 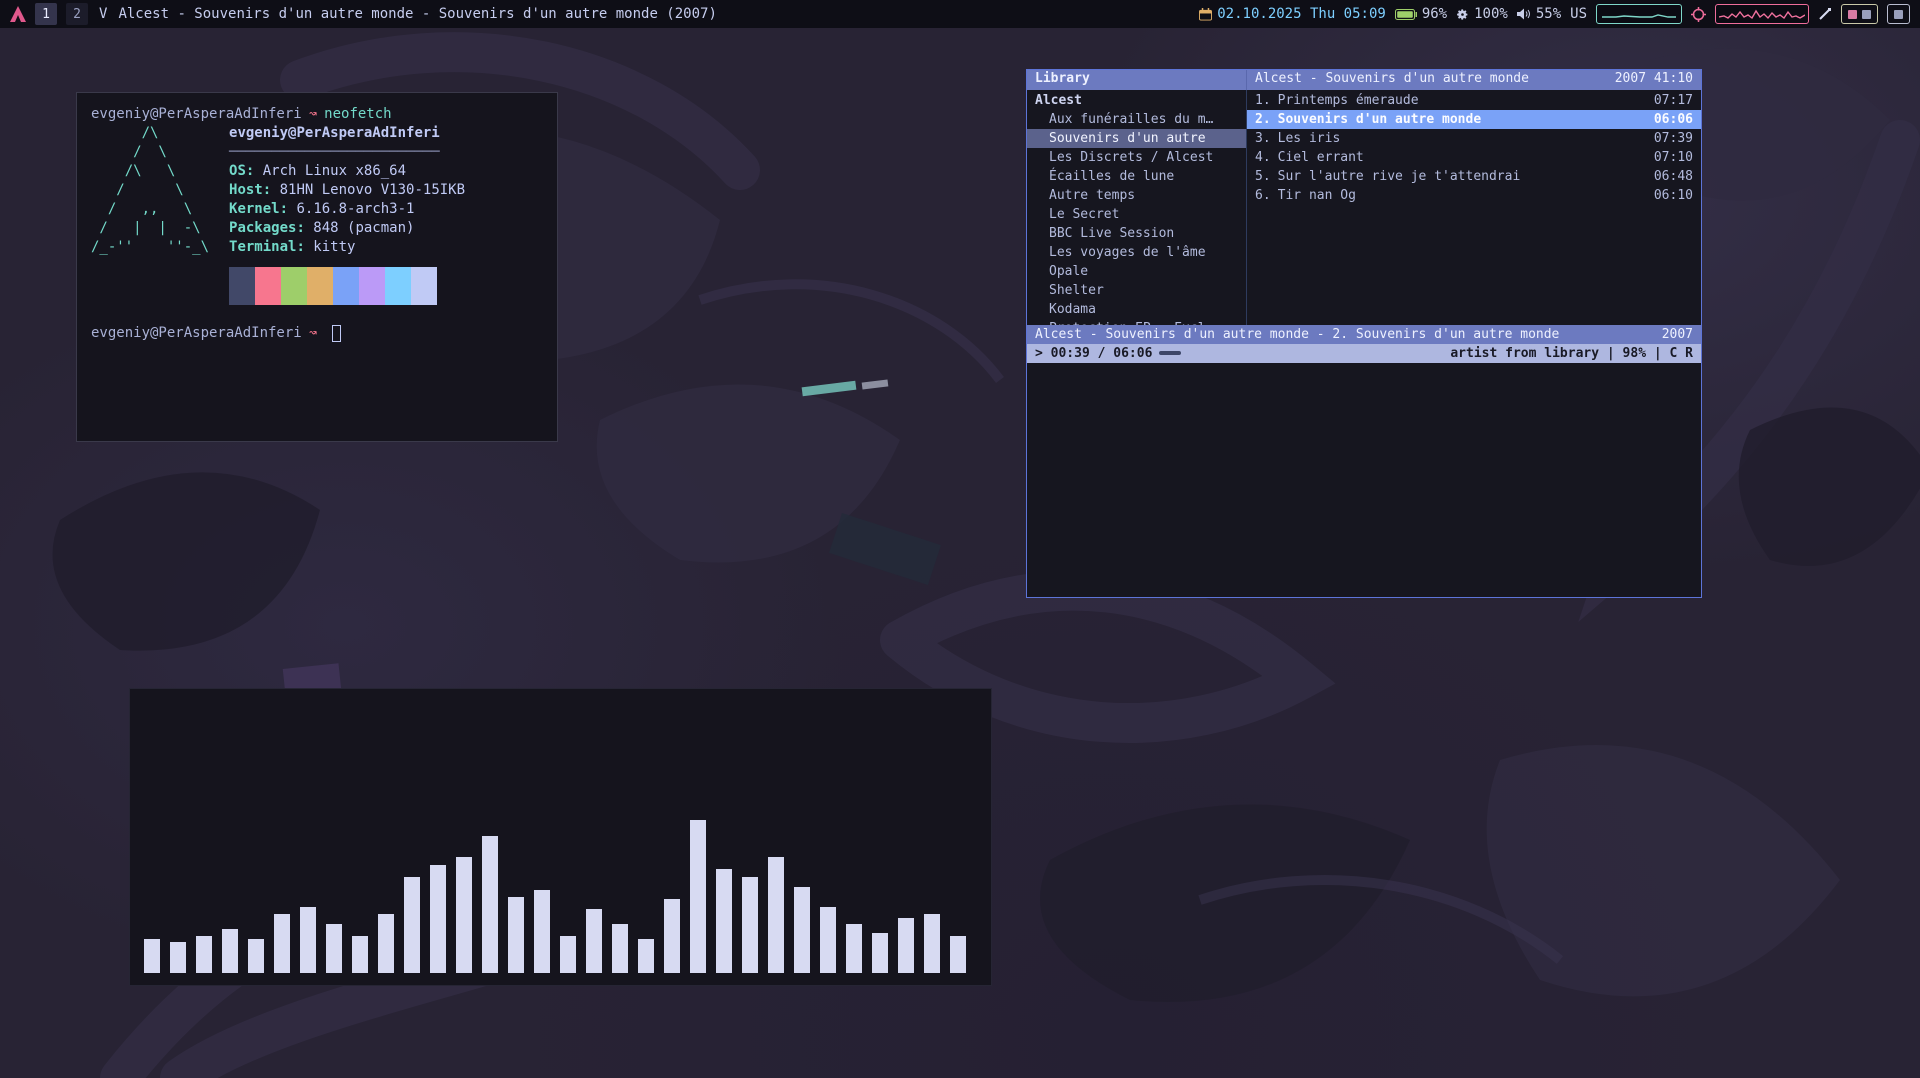 I want to click on battery-widget: 96%, so click(x=1421, y=14).